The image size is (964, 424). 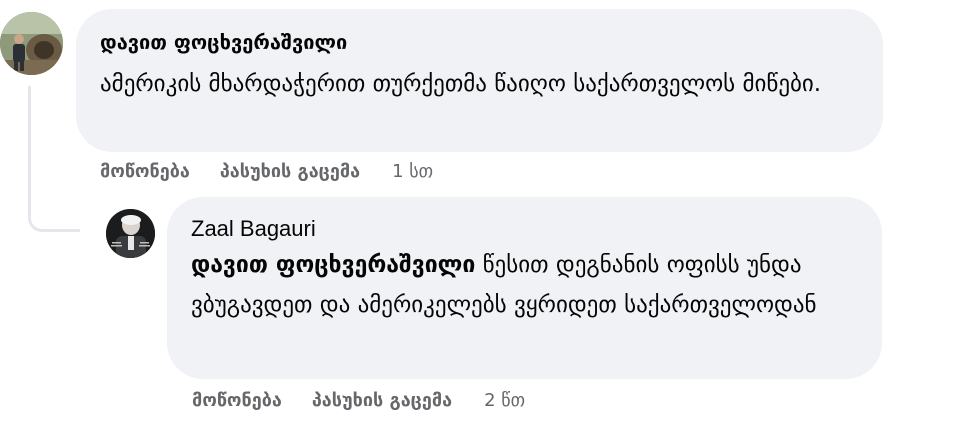 What do you see at coordinates (412, 172) in the screenshot?
I see `comment-timestamp: 1 სთ` at bounding box center [412, 172].